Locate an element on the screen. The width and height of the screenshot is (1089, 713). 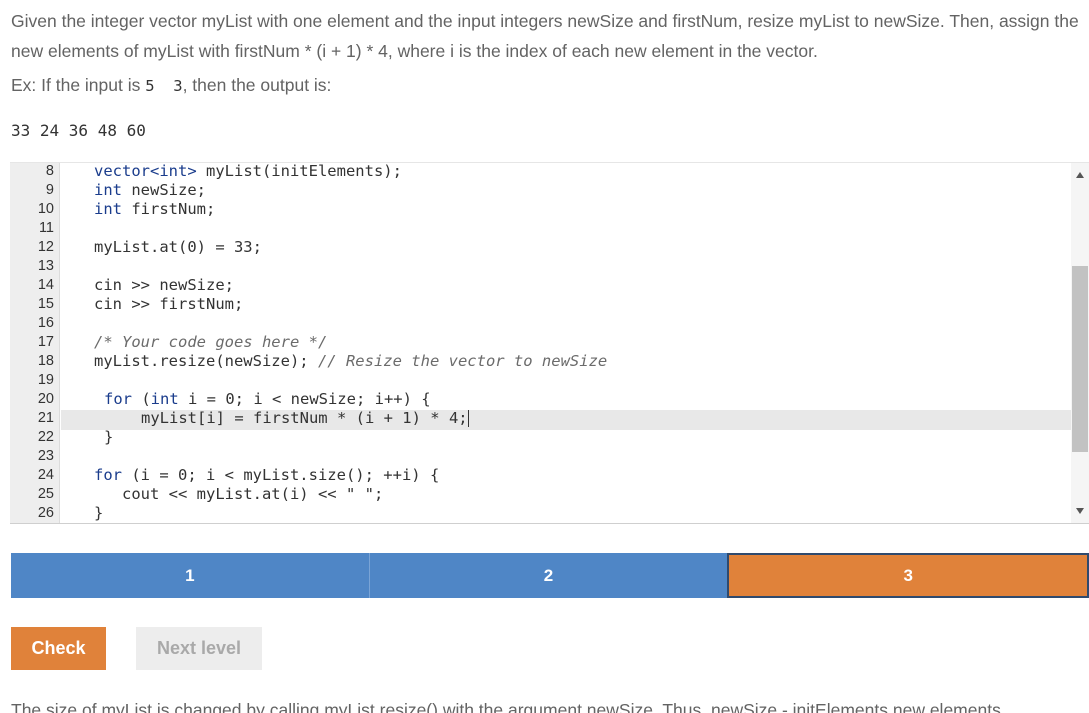
example-output: 33 24 36 48 60 is located at coordinates (78, 130).